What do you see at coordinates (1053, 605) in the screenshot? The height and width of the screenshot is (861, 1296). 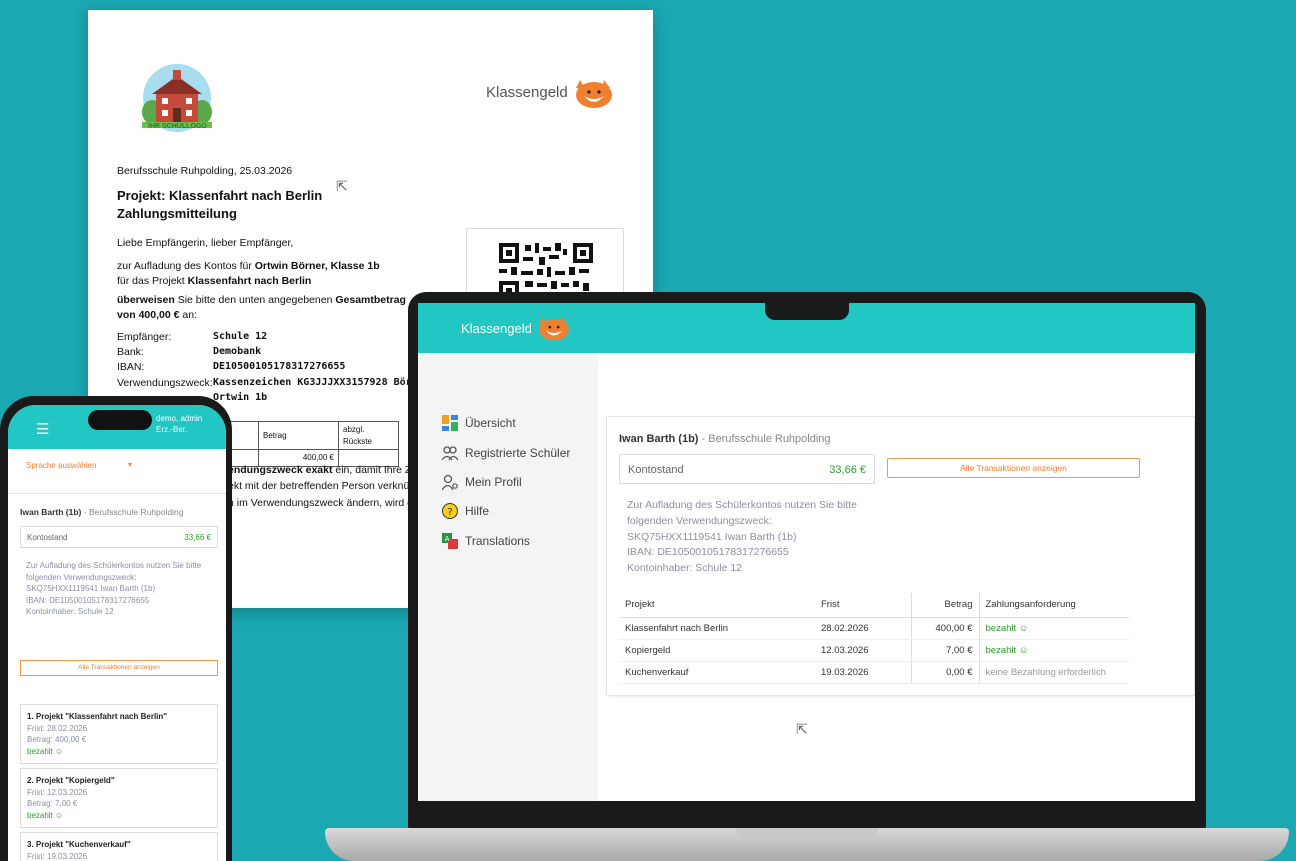 I see `column-header-payment-request: Zahlungsanforderung` at bounding box center [1053, 605].